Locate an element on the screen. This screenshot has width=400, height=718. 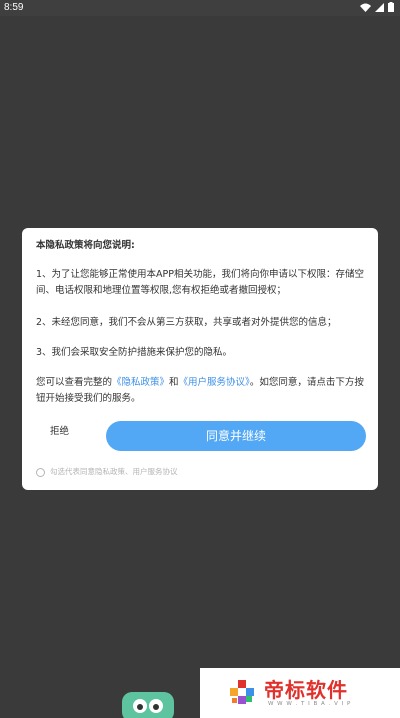
signal-icon is located at coordinates (379, 7).